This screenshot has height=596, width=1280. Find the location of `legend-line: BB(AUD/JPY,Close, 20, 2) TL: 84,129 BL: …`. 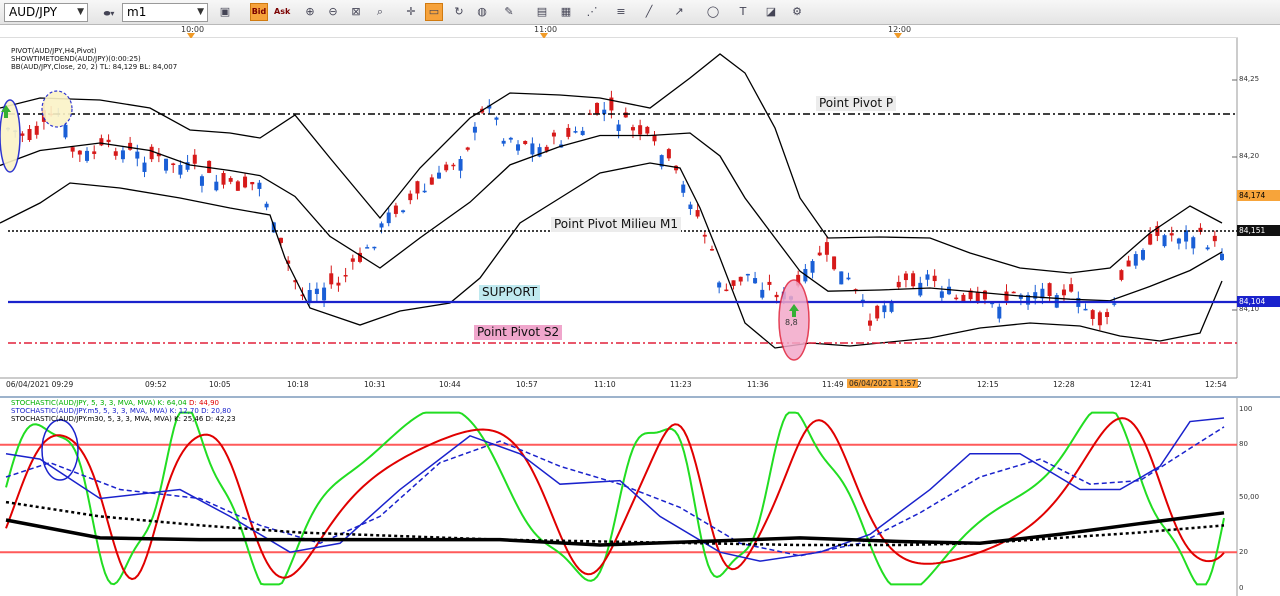

legend-line: BB(AUD/JPY,Close, 20, 2) TL: 84,129 BL: … is located at coordinates (94, 67).